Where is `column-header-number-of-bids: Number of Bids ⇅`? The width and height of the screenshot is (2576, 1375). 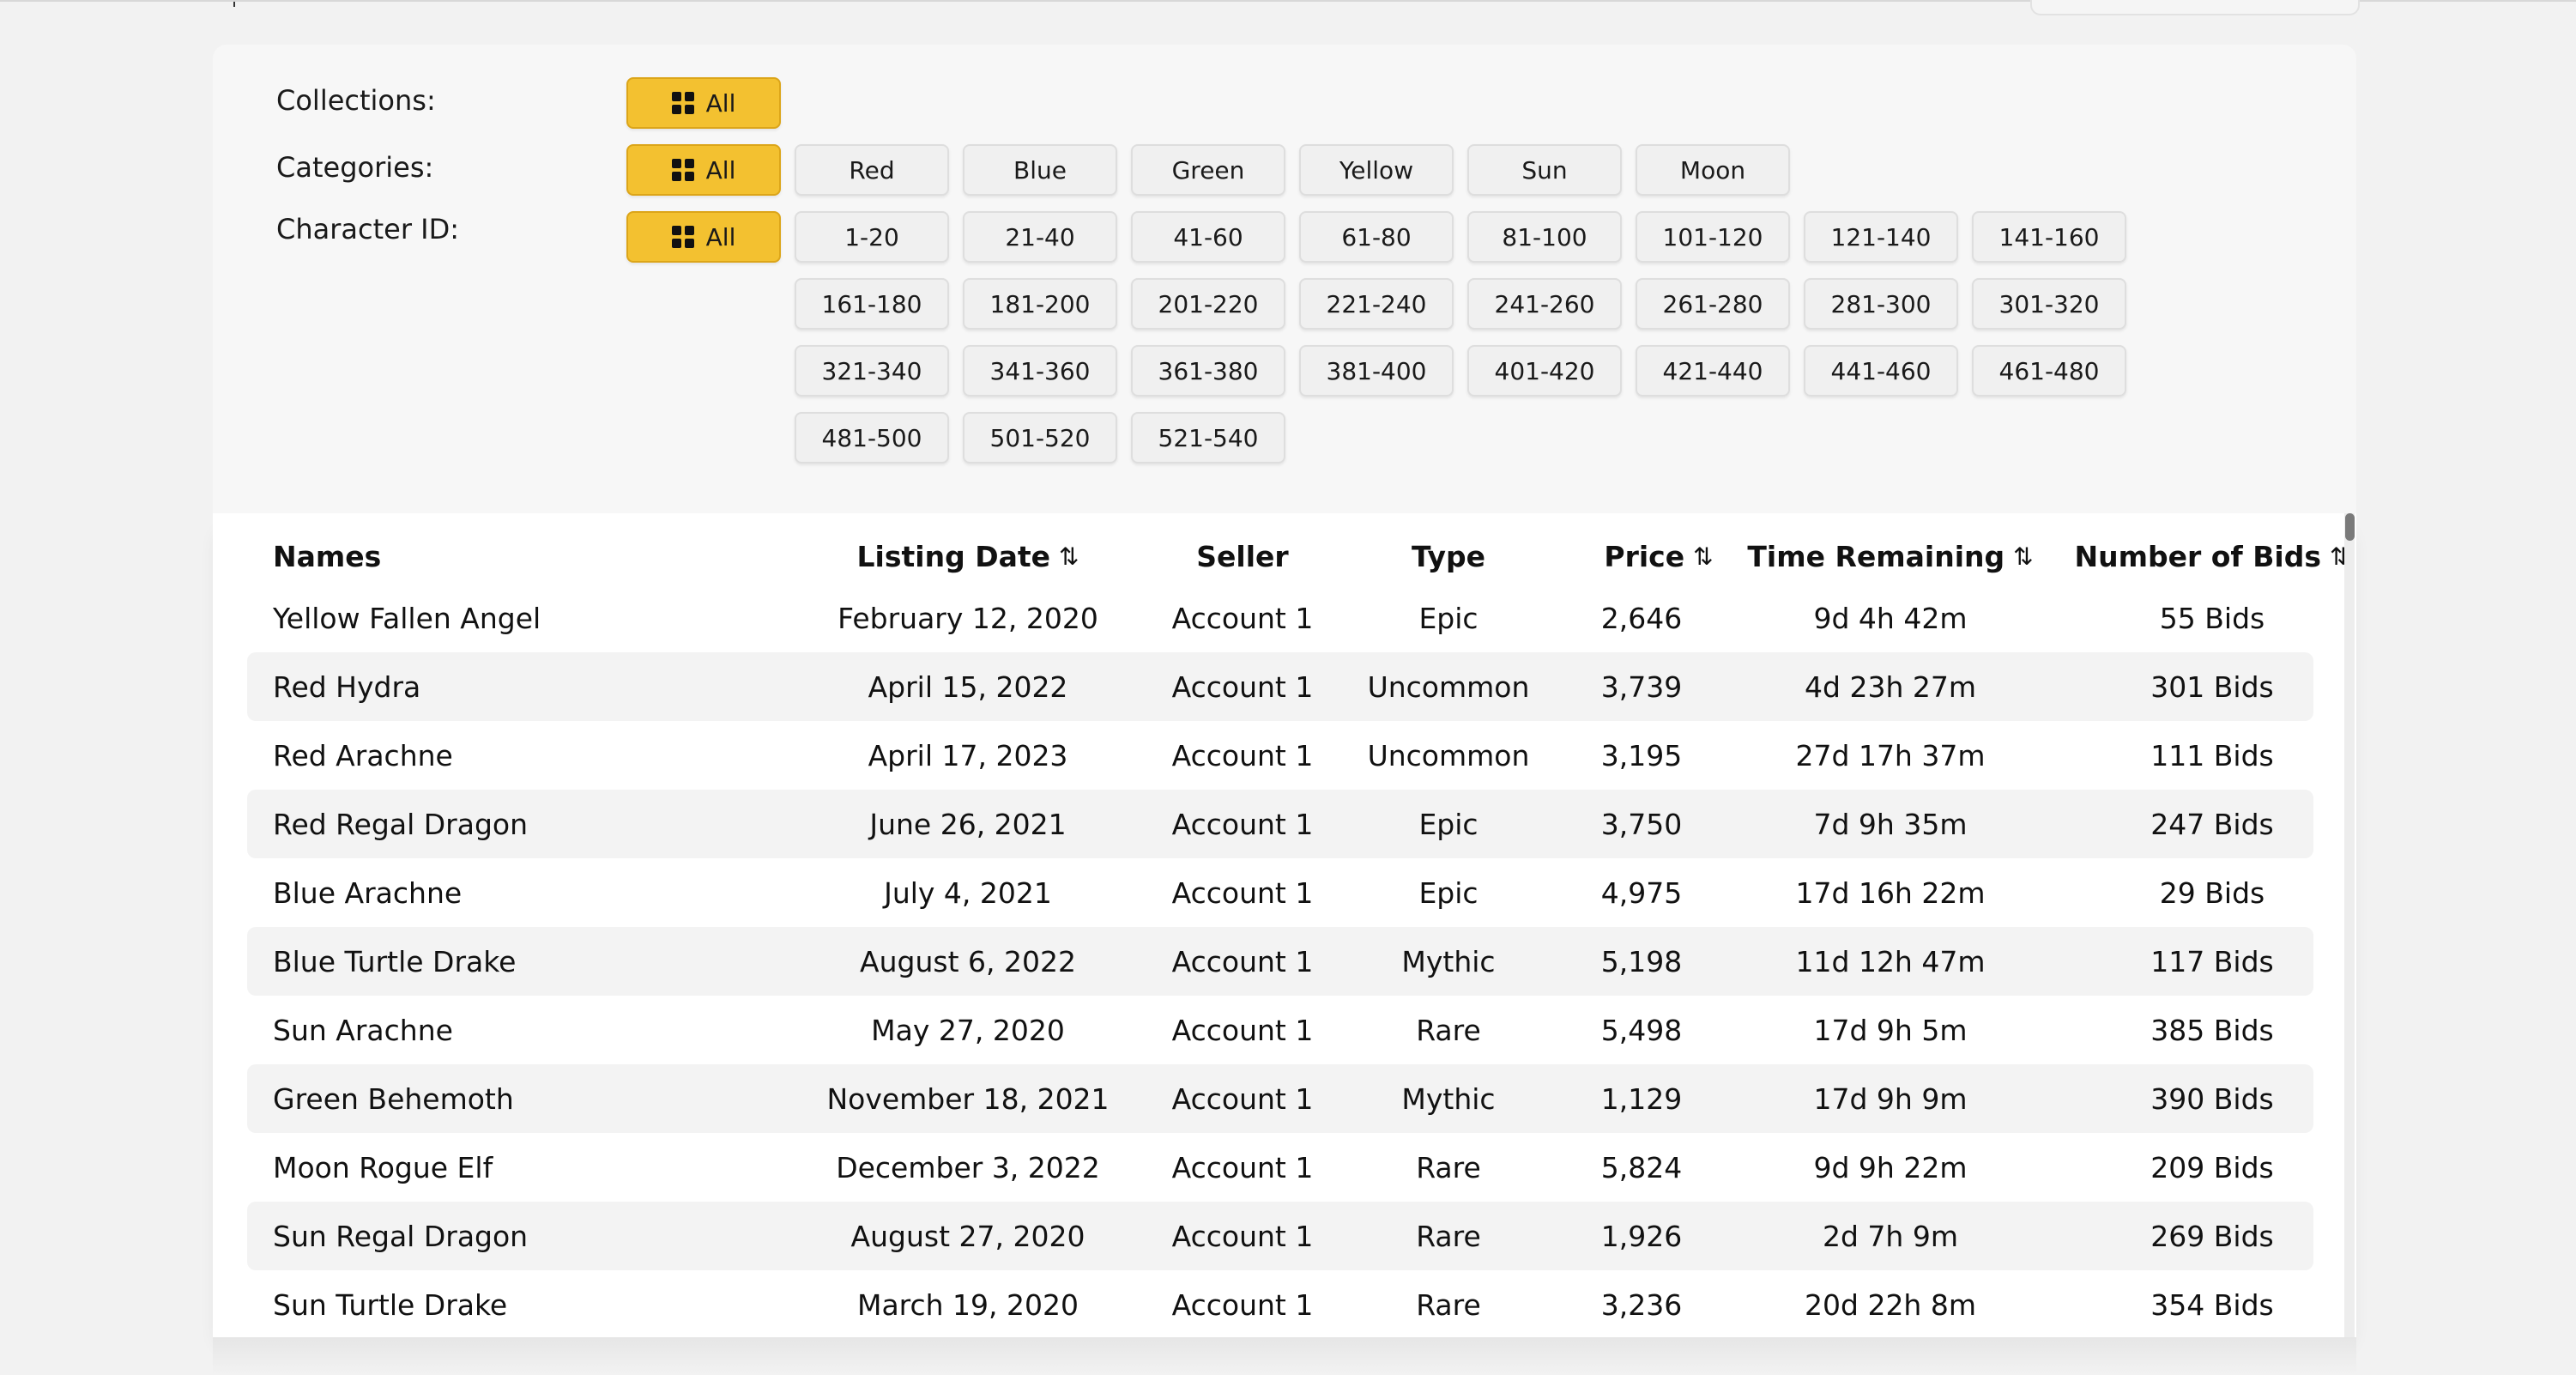
column-header-number-of-bids: Number of Bids ⇅ is located at coordinates (2181, 556).